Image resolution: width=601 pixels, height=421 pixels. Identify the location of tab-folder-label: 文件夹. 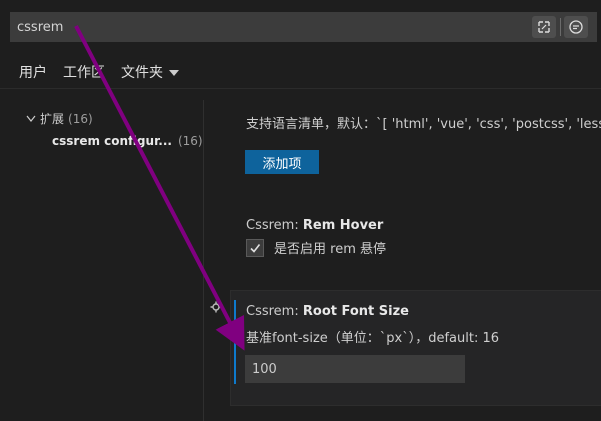
(142, 73).